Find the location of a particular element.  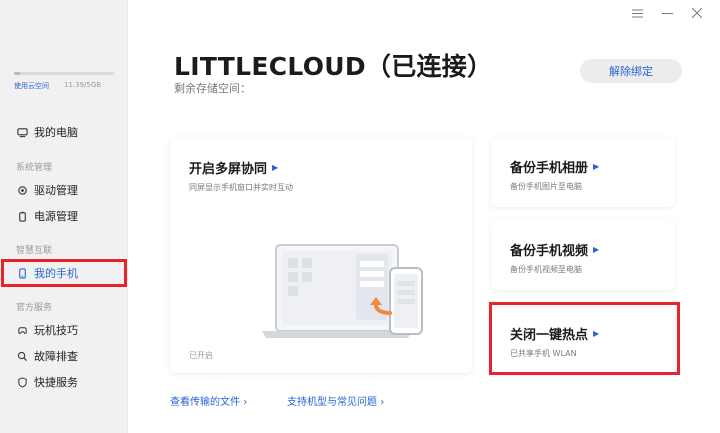

cloud-size: 11.39/5GB is located at coordinates (83, 85).